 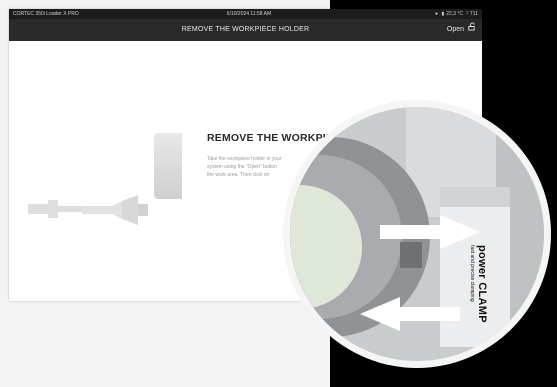 What do you see at coordinates (455, 29) in the screenshot?
I see `open-label: Open` at bounding box center [455, 29].